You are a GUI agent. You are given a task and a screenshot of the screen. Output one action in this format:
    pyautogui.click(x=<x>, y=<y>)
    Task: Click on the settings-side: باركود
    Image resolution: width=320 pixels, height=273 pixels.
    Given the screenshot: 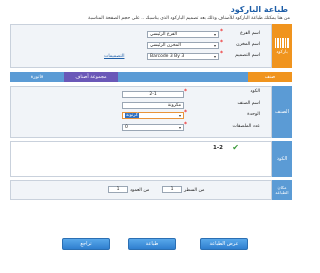 What is the action you would take?
    pyautogui.click(x=282, y=46)
    